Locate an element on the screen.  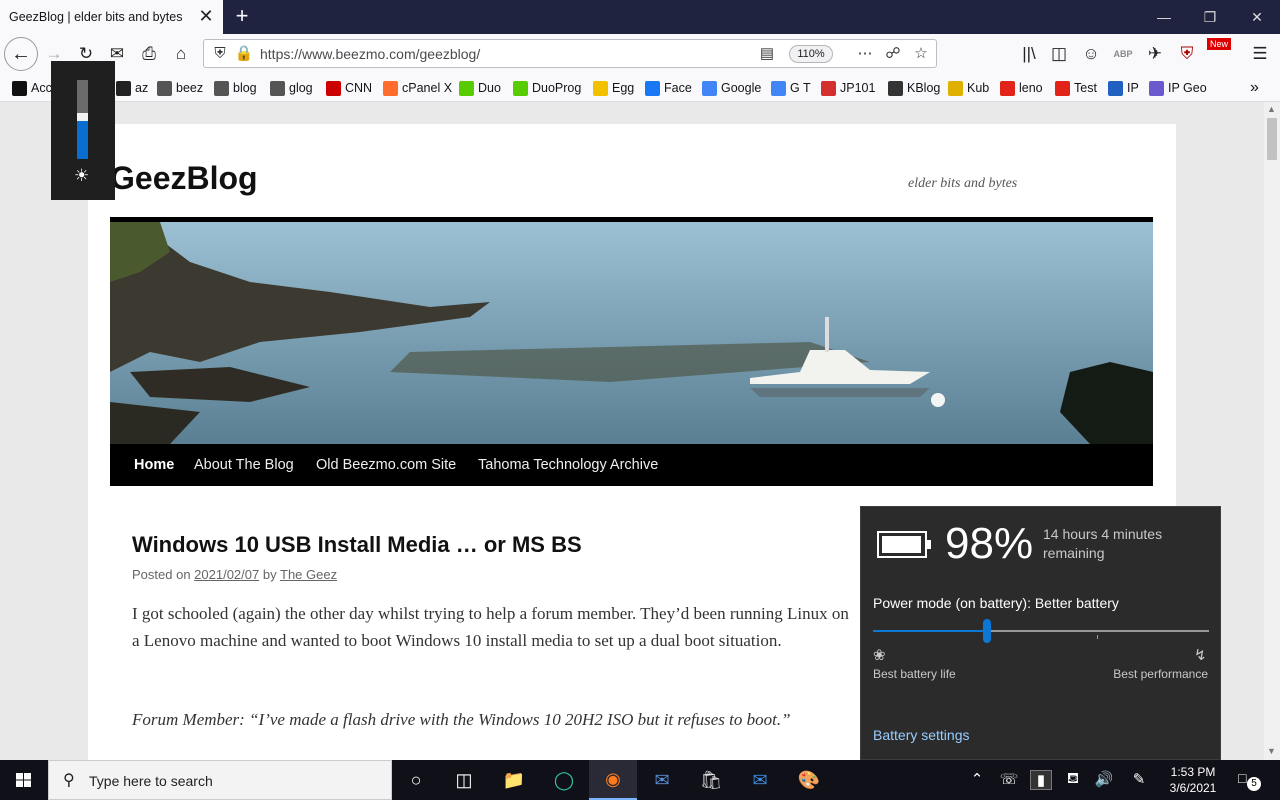
battery-settings-link: Battery settings is located at coordinates (921, 735).